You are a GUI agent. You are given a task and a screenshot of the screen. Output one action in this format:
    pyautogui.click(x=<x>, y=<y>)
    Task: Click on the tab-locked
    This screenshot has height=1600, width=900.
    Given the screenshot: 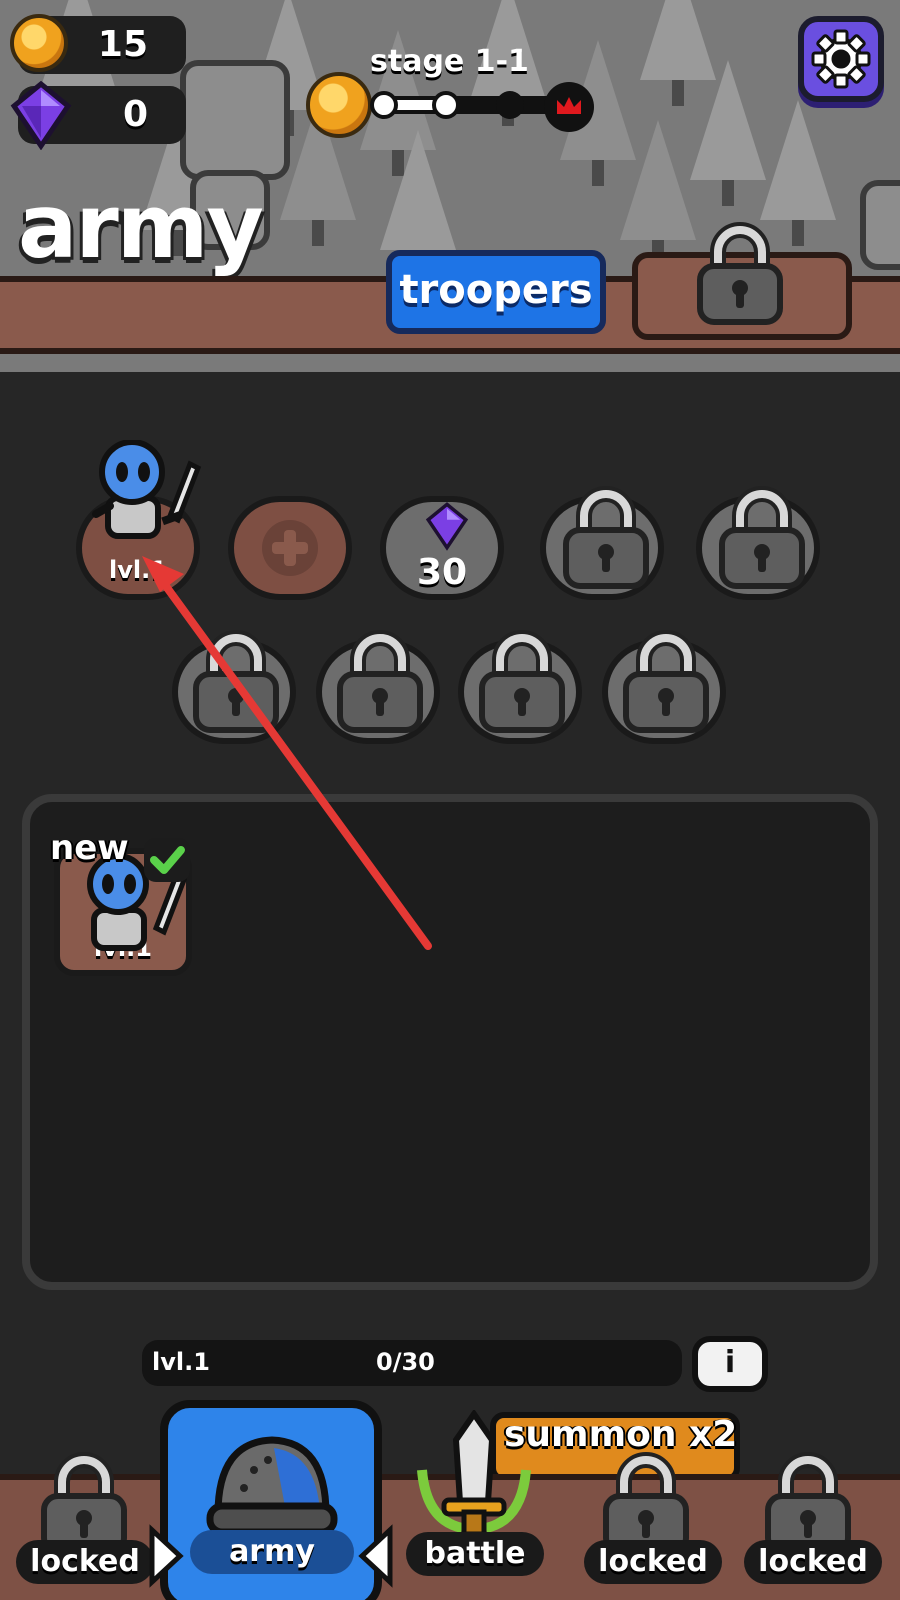 What is the action you would take?
    pyautogui.click(x=742, y=281)
    